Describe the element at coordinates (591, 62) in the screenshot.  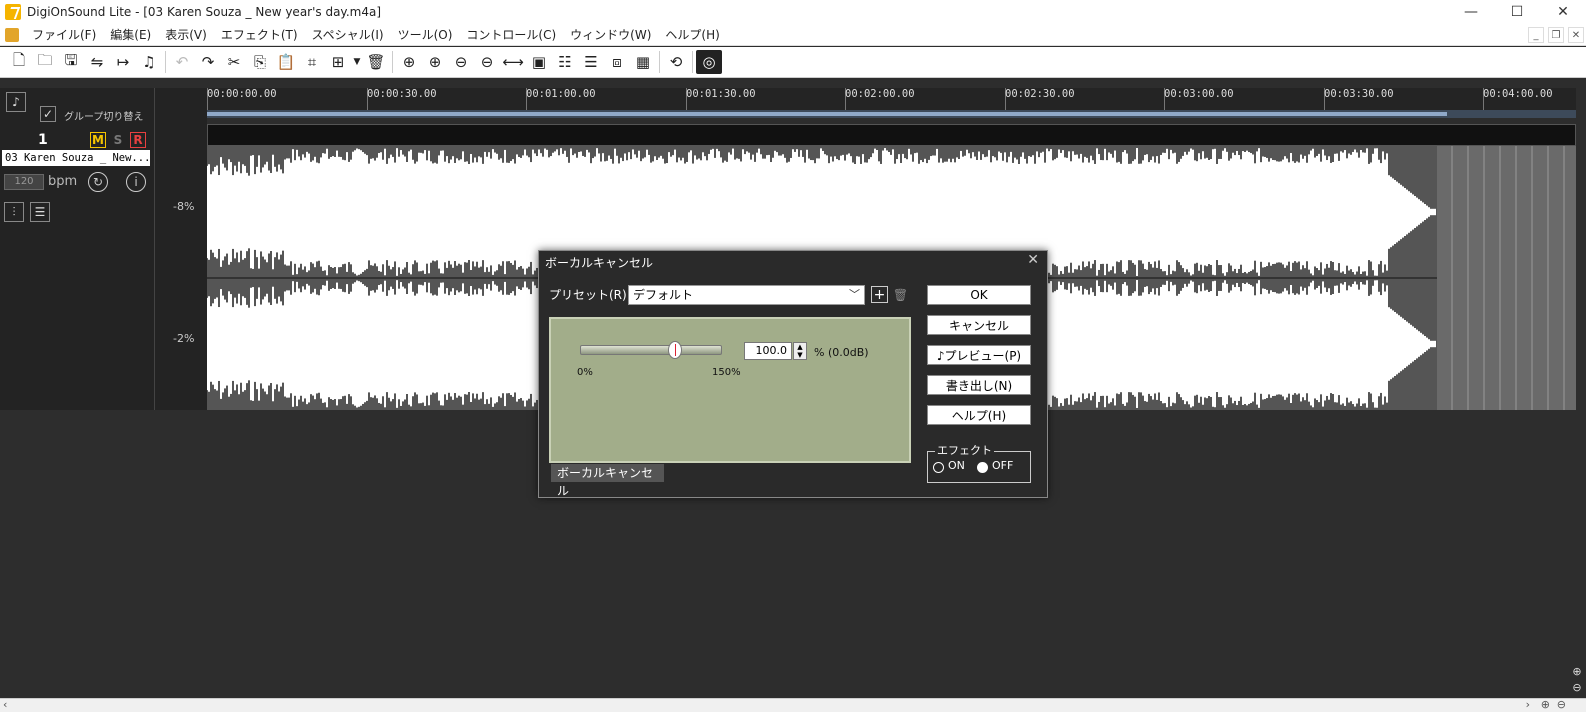
I see `marker-icon: ☰` at that location.